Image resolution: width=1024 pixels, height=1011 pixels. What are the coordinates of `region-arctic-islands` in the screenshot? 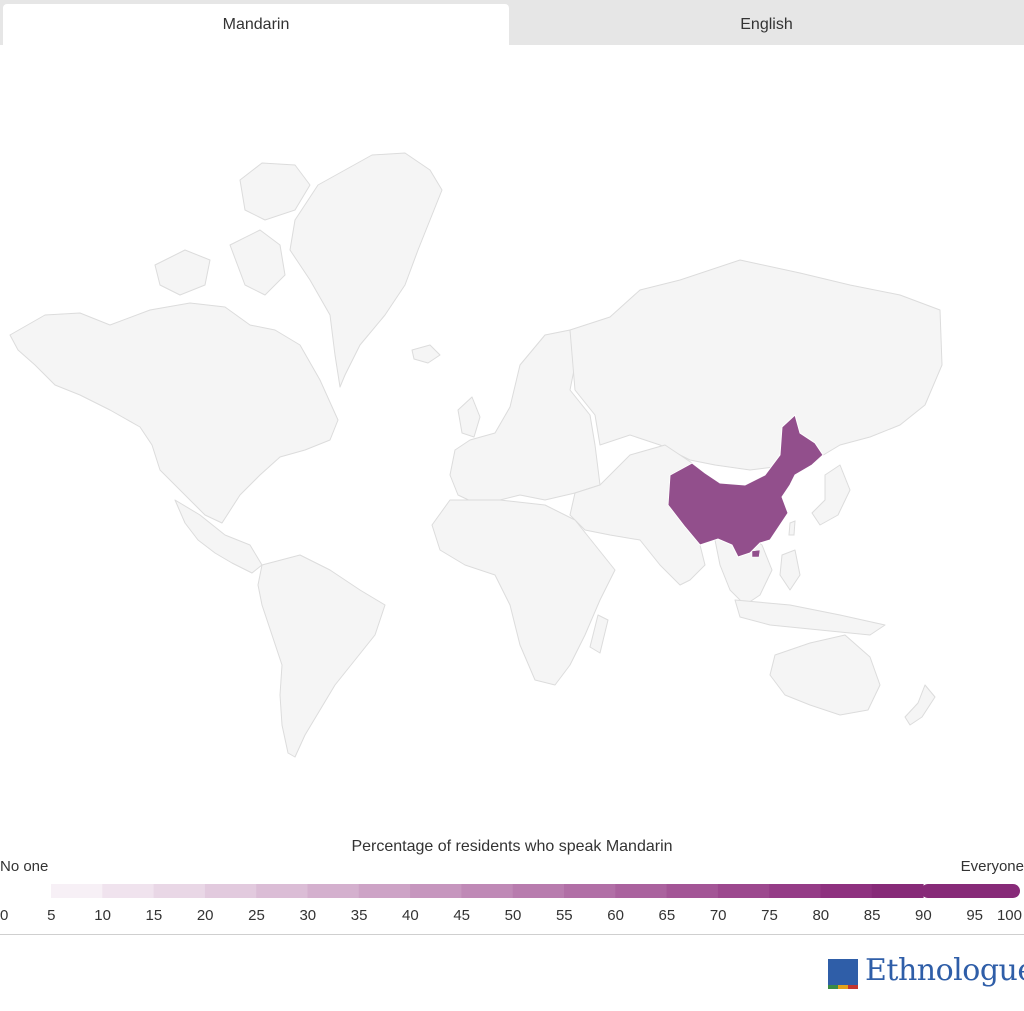 It's located at (275, 191).